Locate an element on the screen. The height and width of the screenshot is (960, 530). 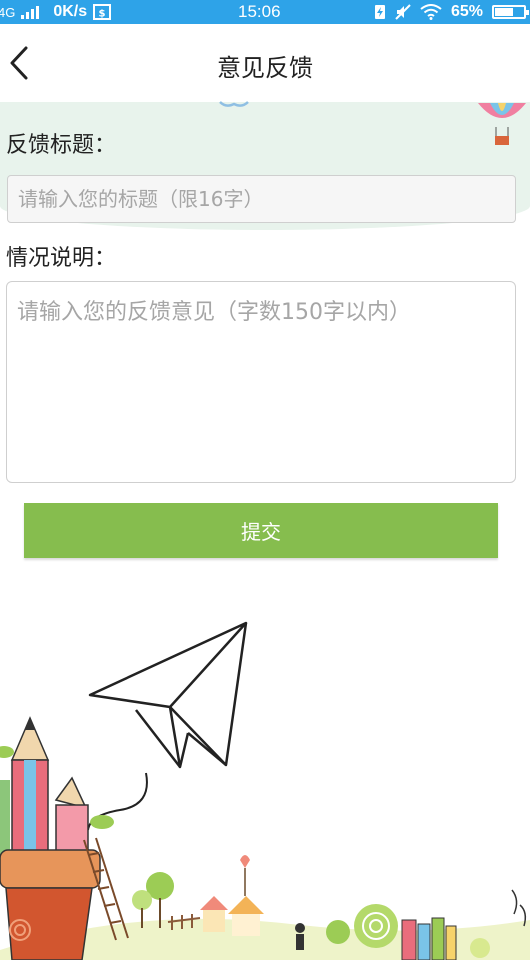
status-left: 4G 0K/s $ is located at coordinates (56, 12).